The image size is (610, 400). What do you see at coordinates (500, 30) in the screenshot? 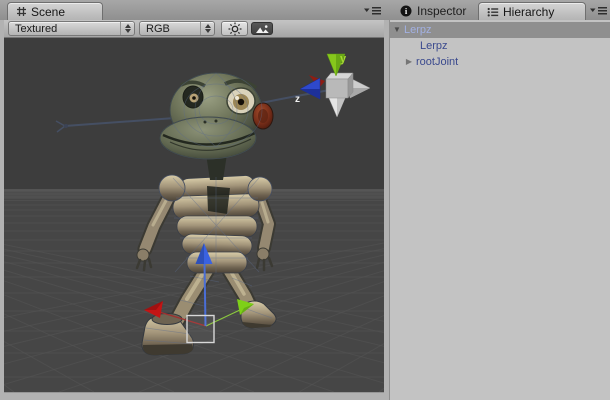
I see `hierarchy-row-lerpz-root: ▼ Lerpz` at bounding box center [500, 30].